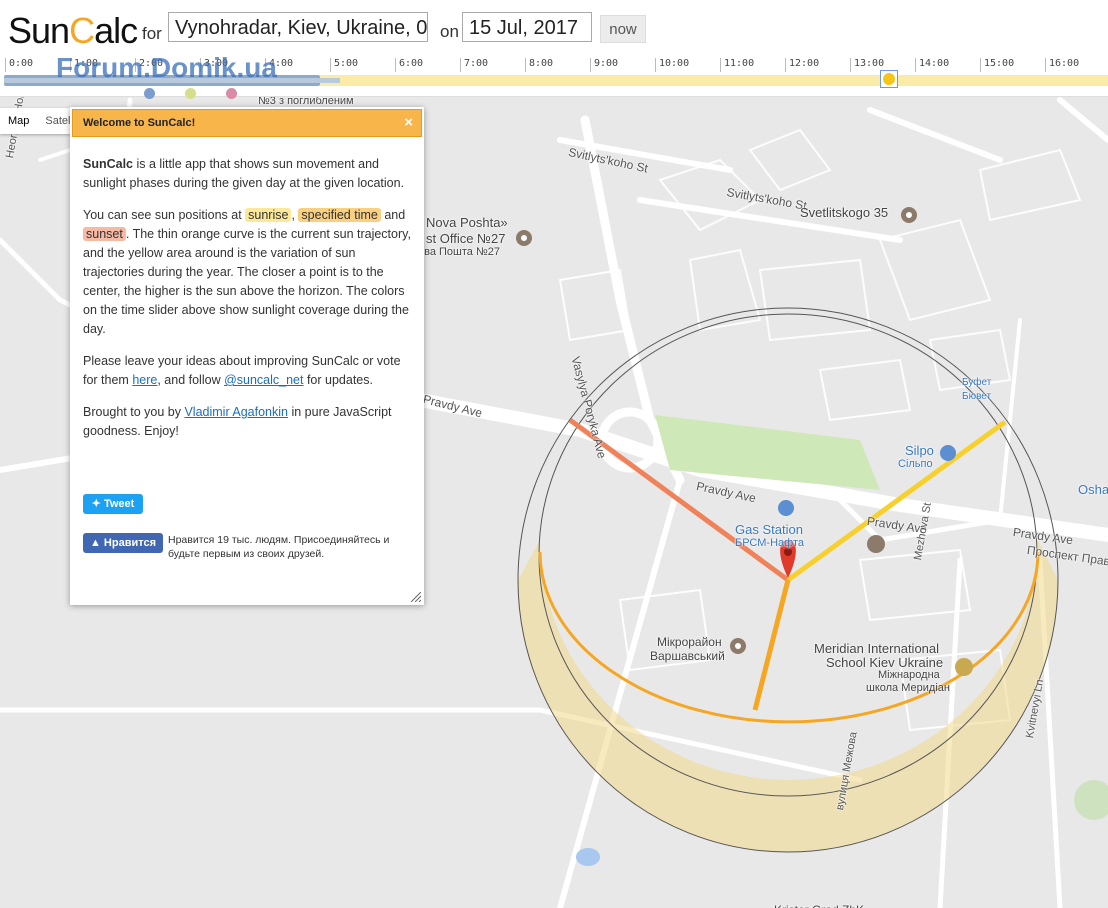  I want to click on sun-dot-icon, so click(889, 79).